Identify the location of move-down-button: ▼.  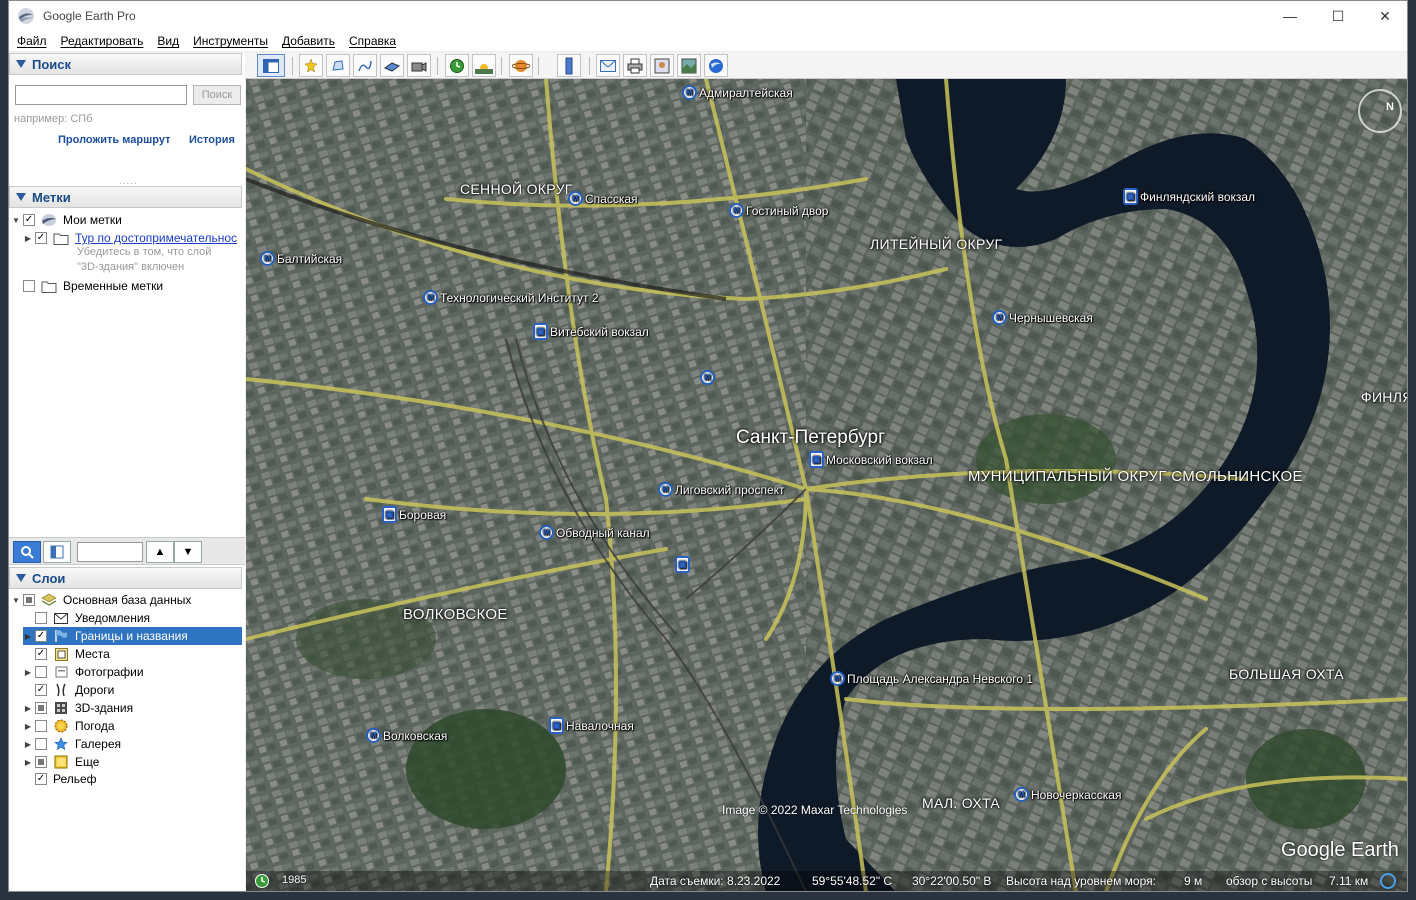
(188, 552).